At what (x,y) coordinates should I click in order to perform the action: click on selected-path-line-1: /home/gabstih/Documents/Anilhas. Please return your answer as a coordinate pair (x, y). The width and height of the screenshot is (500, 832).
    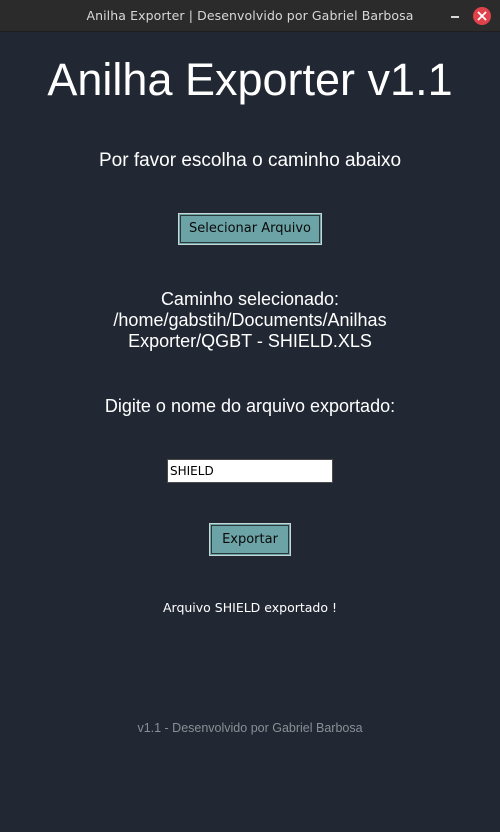
    Looking at the image, I should click on (250, 320).